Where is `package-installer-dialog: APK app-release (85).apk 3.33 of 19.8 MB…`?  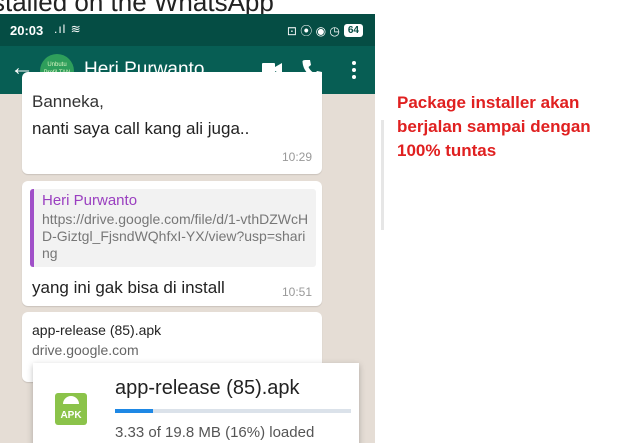 package-installer-dialog: APK app-release (85).apk 3.33 of 19.8 MB… is located at coordinates (196, 403).